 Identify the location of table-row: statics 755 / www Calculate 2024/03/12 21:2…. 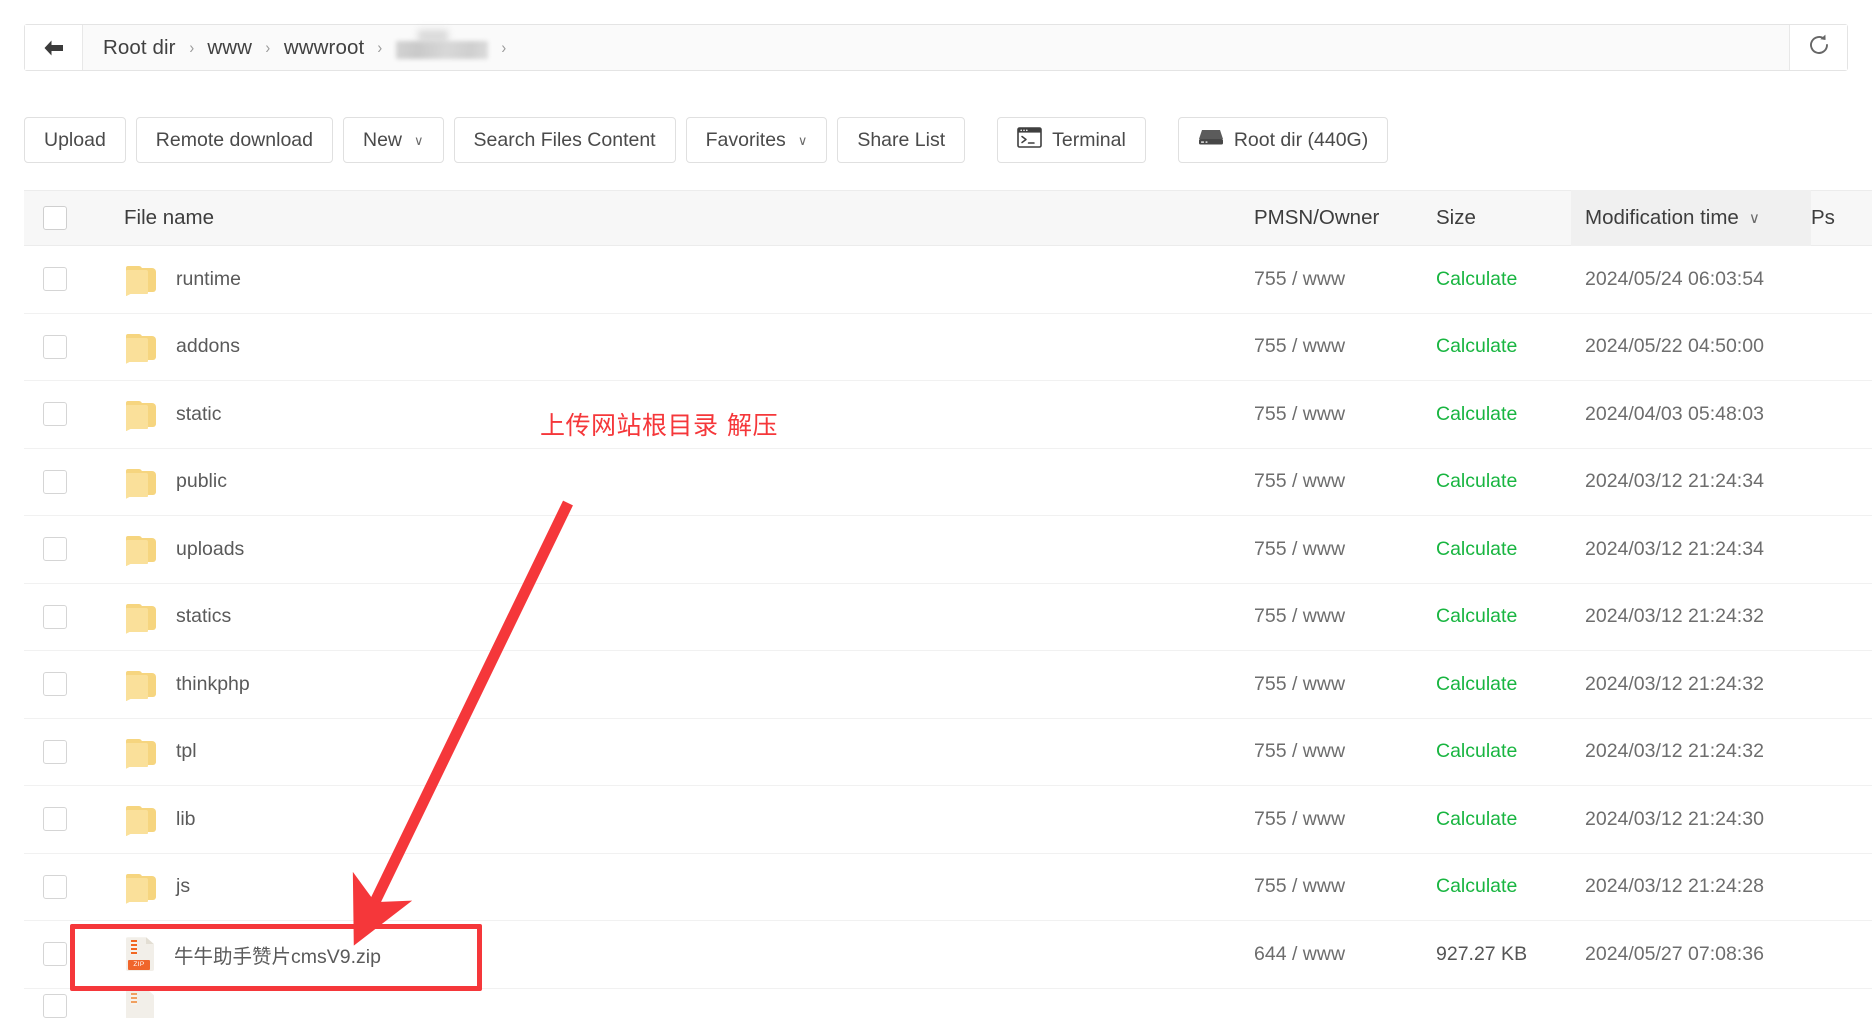
(948, 617).